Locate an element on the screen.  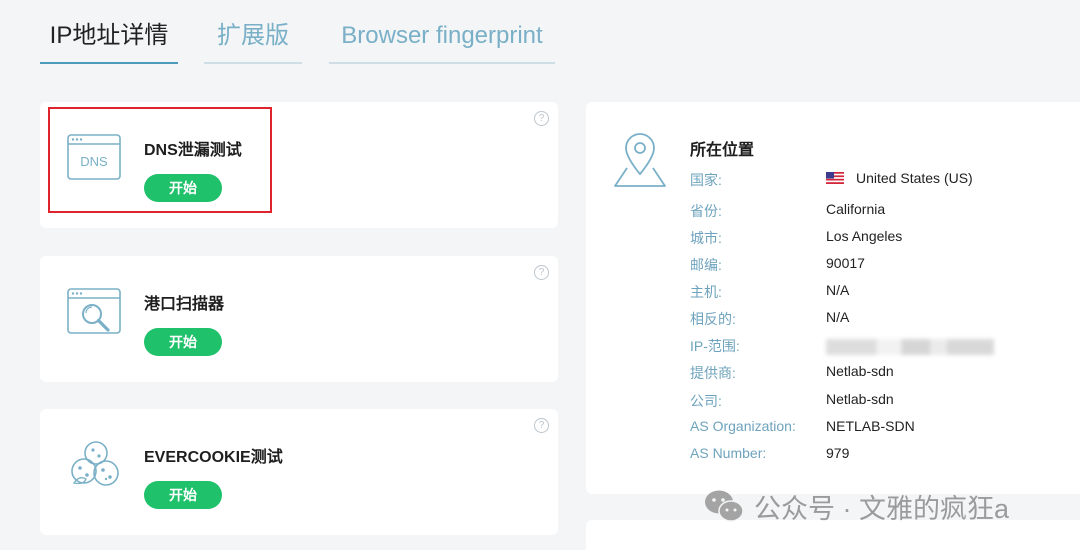
info-row-postcode: 邮编: 90017 is located at coordinates (880, 266).